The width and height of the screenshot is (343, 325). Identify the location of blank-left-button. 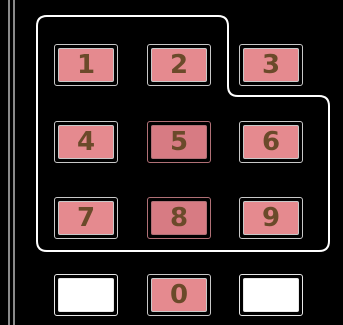
(86, 295).